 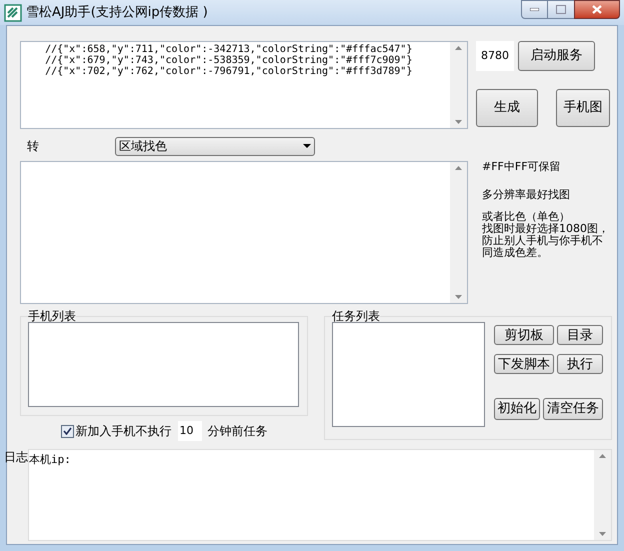 What do you see at coordinates (124, 431) in the screenshot?
I see `checkbox-label: 新加入手机不执行` at bounding box center [124, 431].